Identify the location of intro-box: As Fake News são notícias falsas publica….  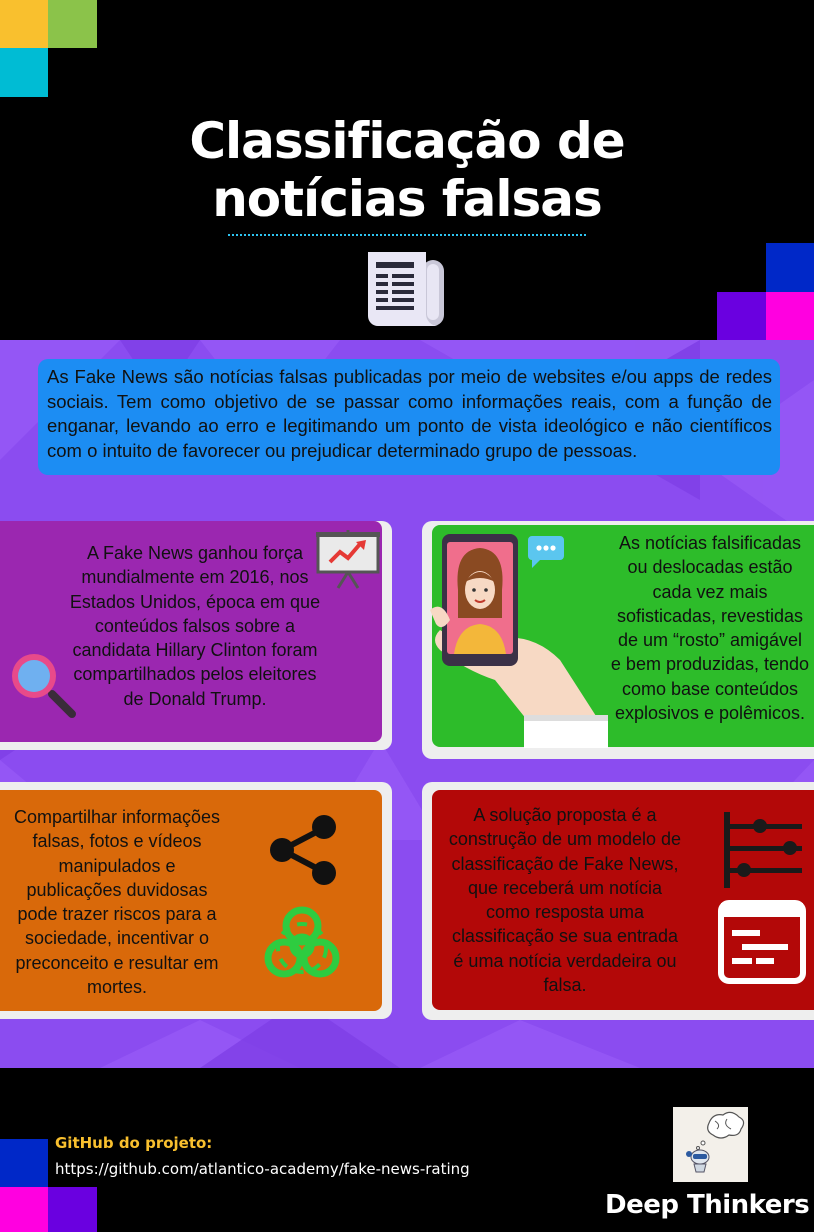
(409, 417).